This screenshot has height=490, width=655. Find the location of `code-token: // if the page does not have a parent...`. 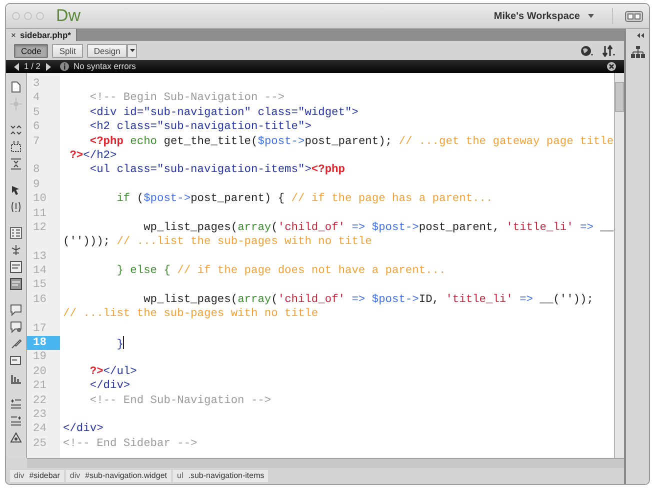

code-token: // if the page does not have a parent... is located at coordinates (311, 271).